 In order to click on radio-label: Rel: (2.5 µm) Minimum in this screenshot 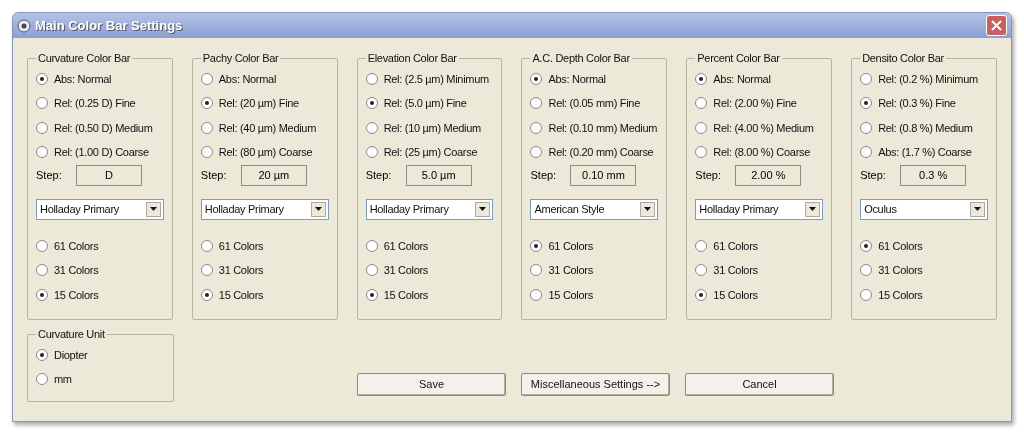, I will do `click(436, 79)`.